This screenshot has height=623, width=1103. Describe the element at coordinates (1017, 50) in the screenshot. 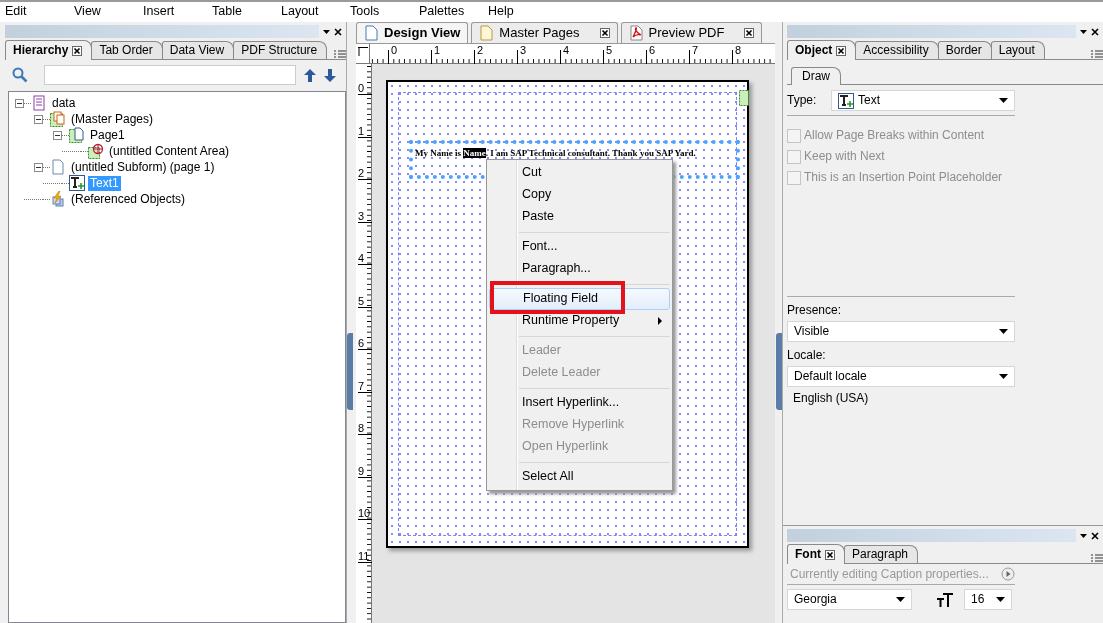

I see `tab: Layout` at that location.